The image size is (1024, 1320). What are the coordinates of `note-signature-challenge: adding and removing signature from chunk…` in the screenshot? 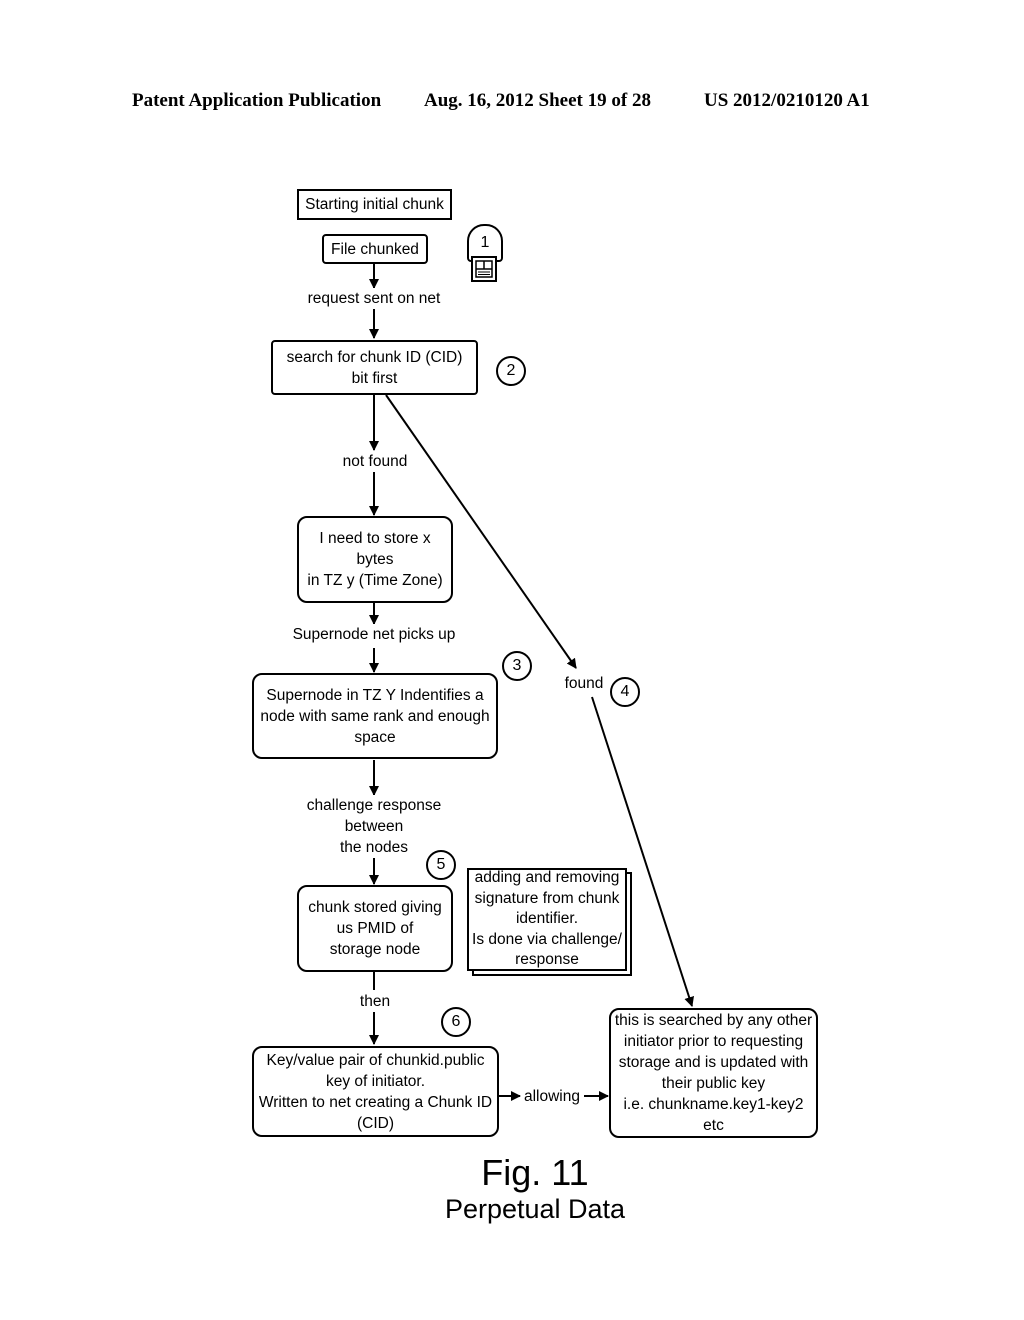 It's located at (547, 919).